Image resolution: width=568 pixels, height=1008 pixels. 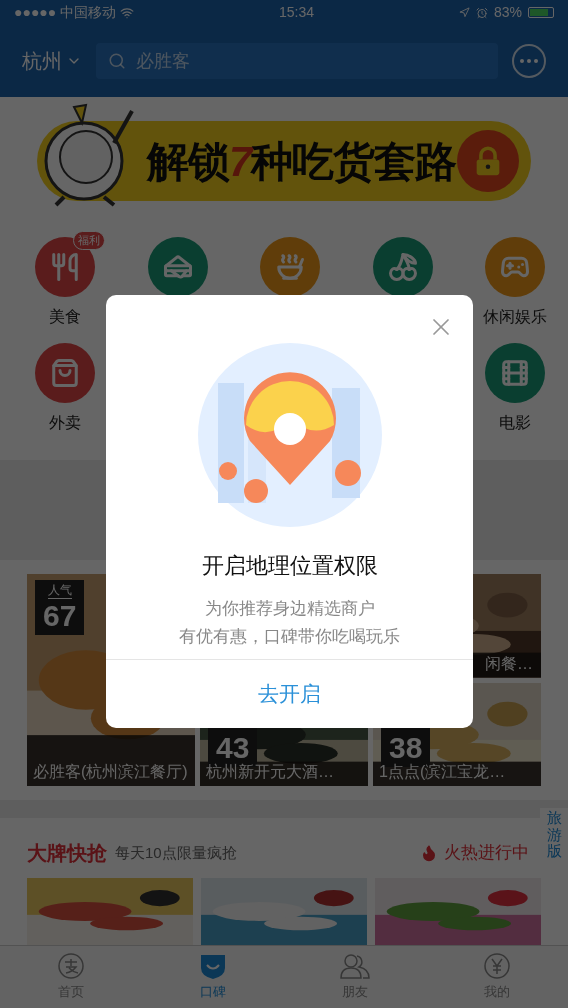 What do you see at coordinates (117, 61) in the screenshot?
I see `search-icon` at bounding box center [117, 61].